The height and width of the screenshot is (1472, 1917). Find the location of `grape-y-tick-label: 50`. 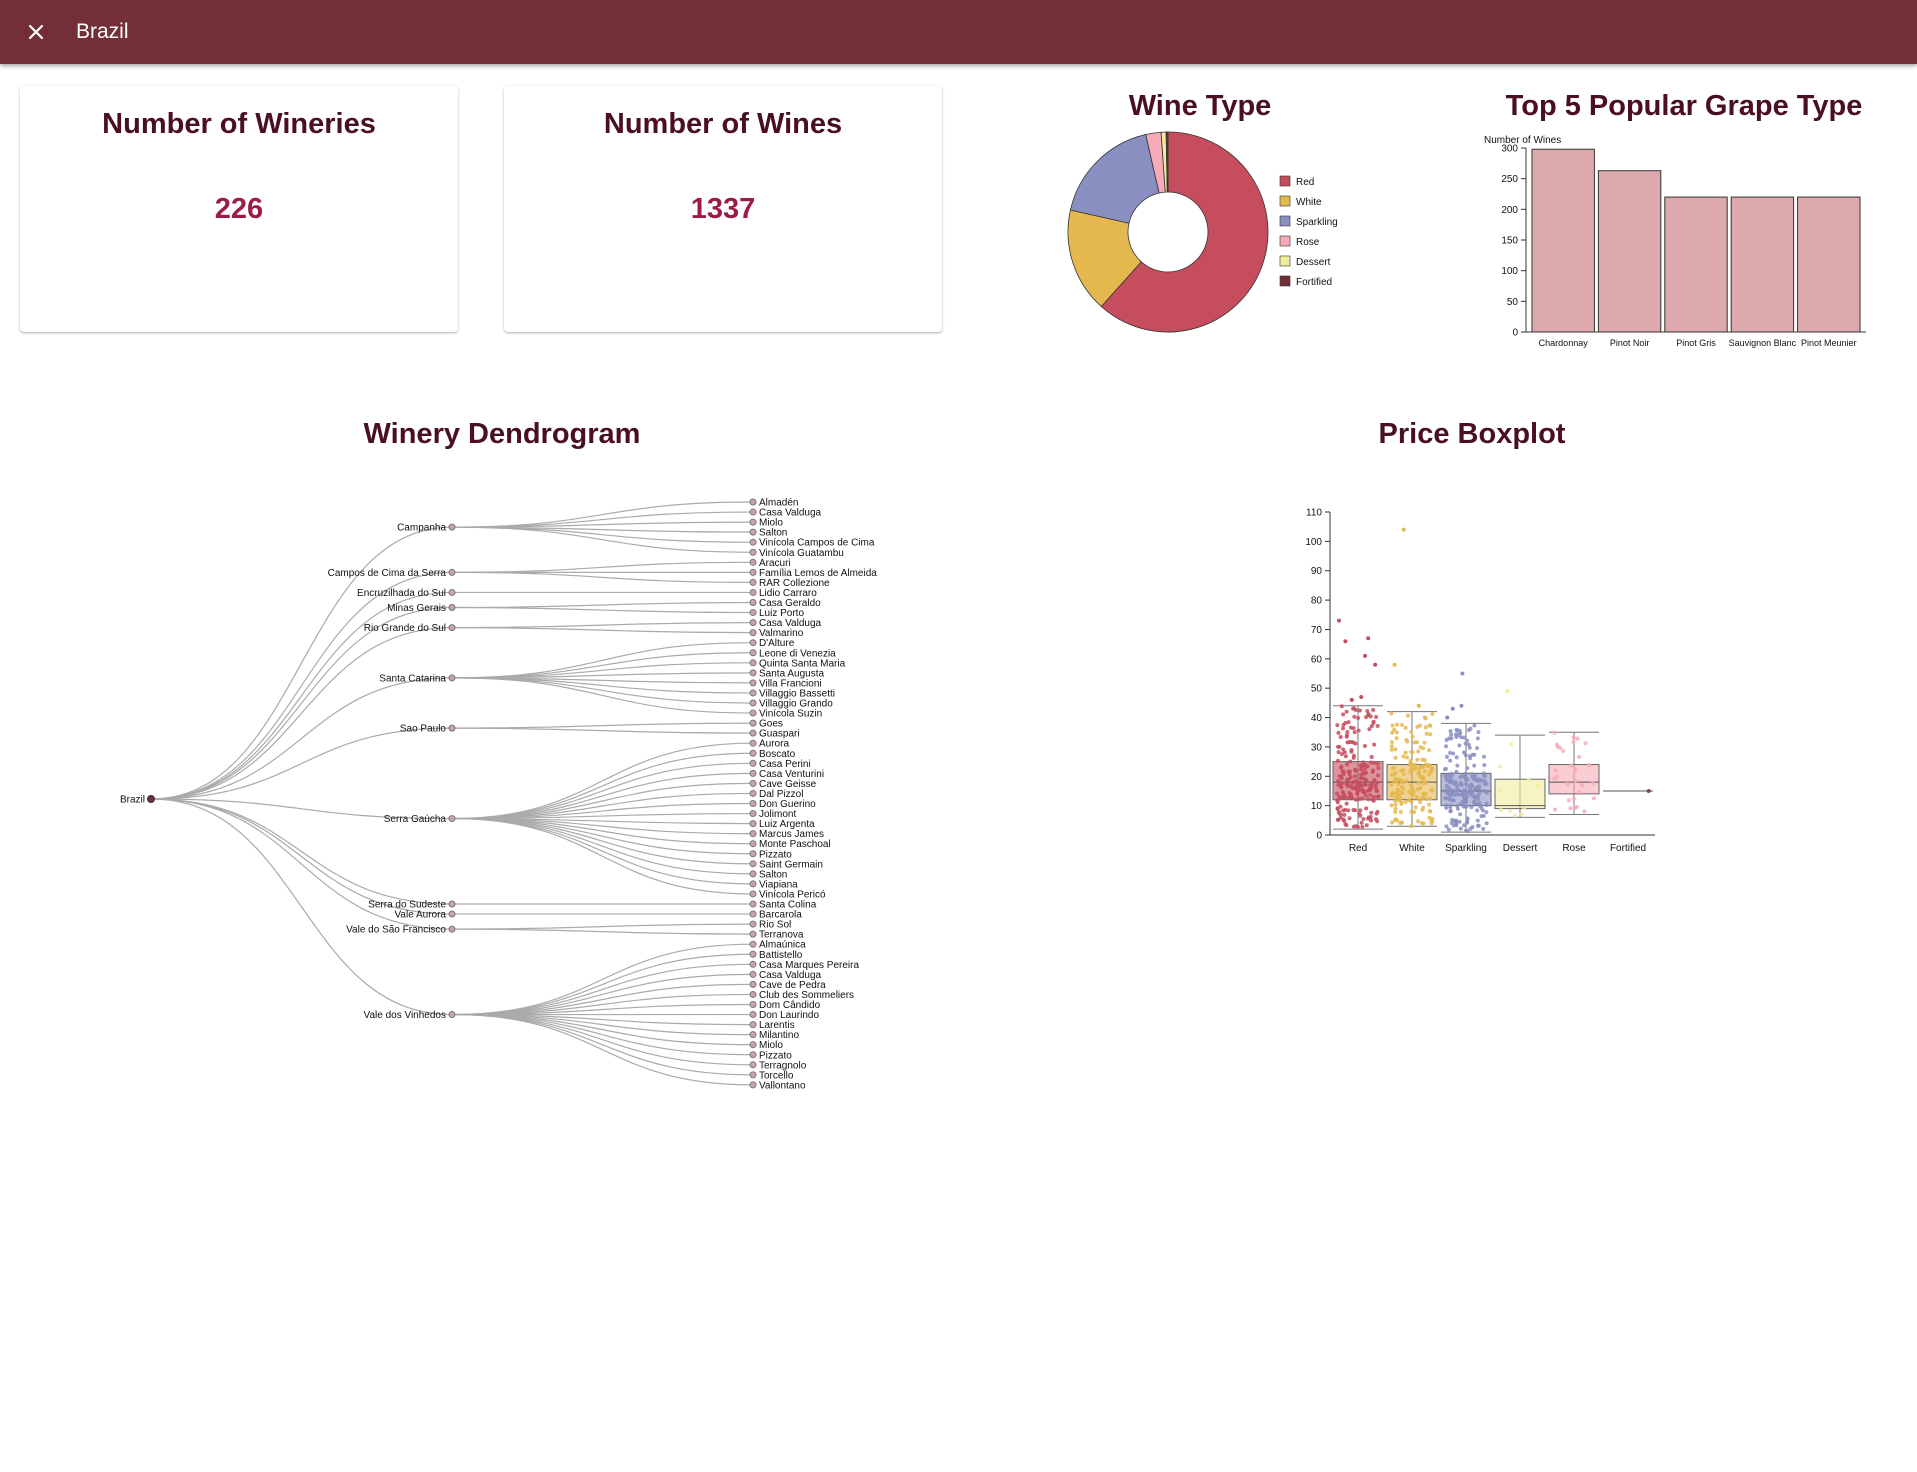

grape-y-tick-label: 50 is located at coordinates (1513, 302).